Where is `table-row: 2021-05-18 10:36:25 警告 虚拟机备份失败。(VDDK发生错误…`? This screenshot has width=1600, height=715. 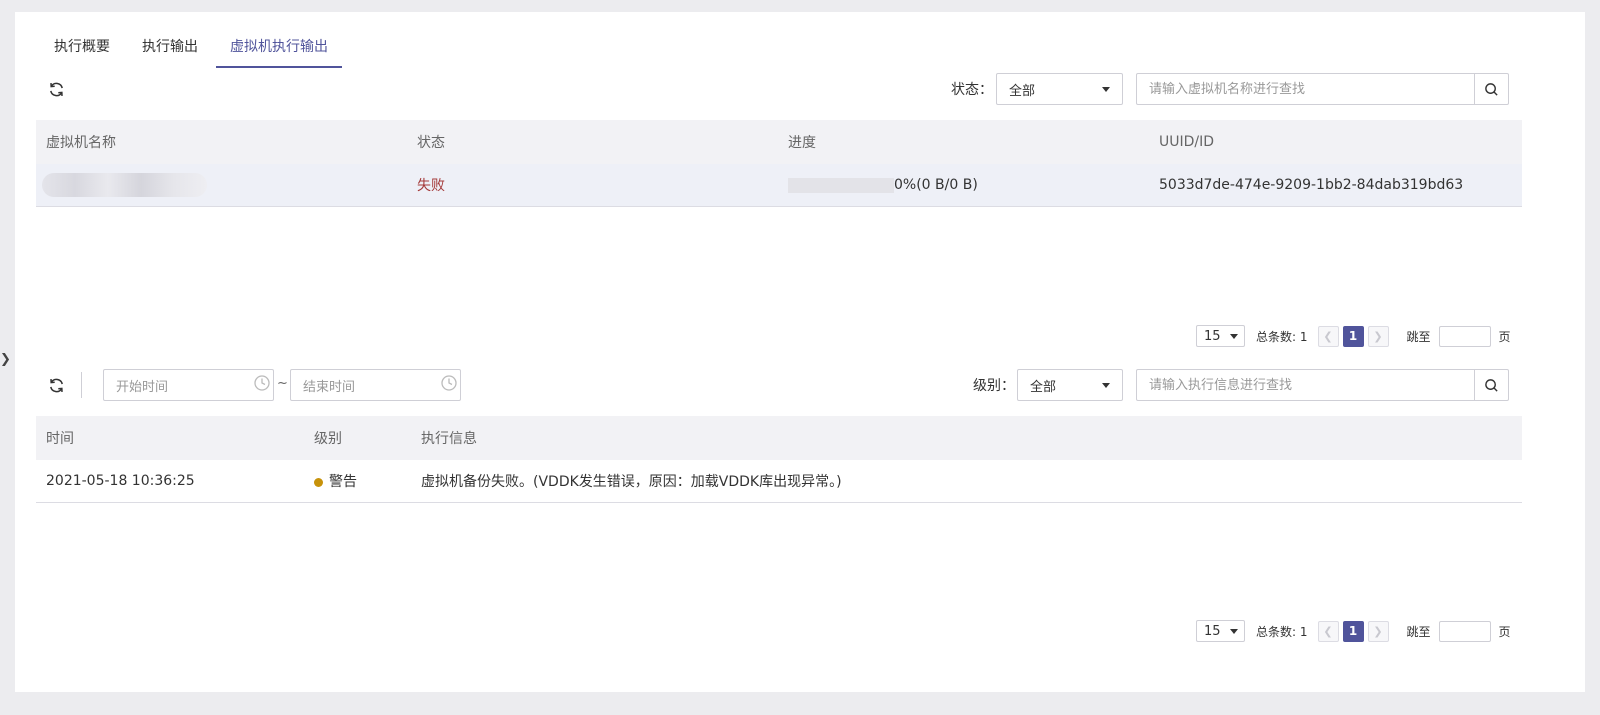
table-row: 2021-05-18 10:36:25 警告 虚拟机备份失败。(VDDK发生错误… is located at coordinates (779, 481).